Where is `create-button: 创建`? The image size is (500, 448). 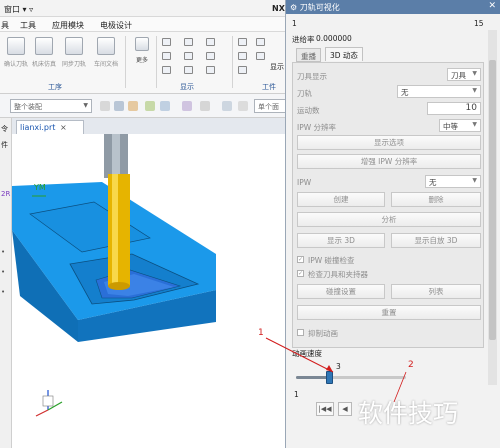 create-button: 创建 is located at coordinates (341, 199).